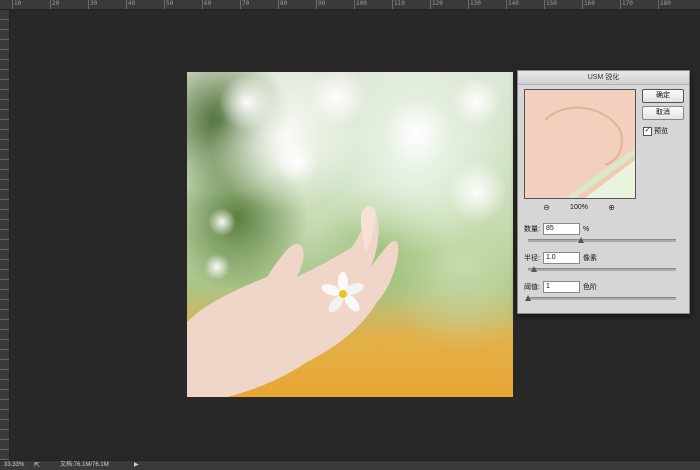  What do you see at coordinates (207, 4) in the screenshot?
I see `ruler-tick-label: 60` at bounding box center [207, 4].